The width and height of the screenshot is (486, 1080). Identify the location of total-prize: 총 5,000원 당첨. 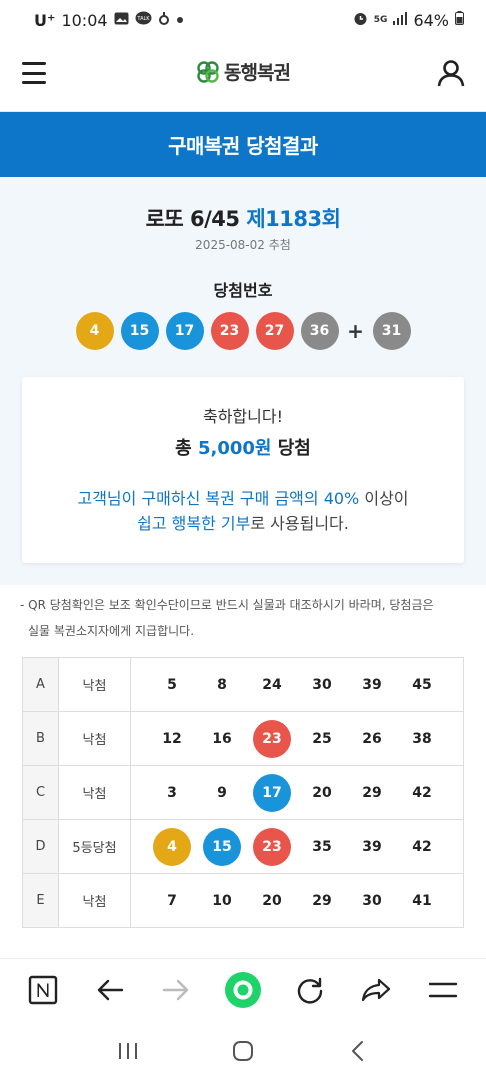
(243, 447).